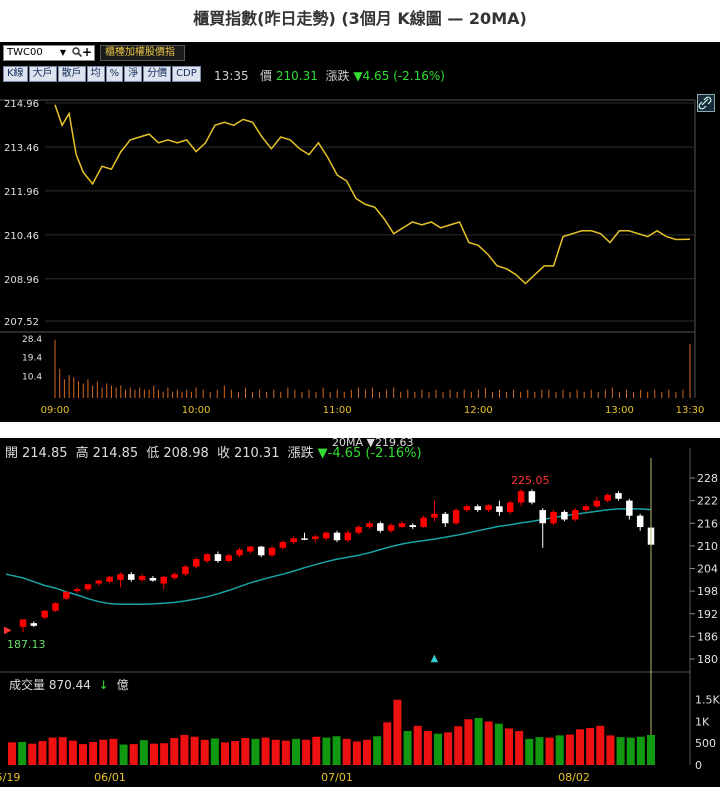 The height and width of the screenshot is (787, 720). What do you see at coordinates (698, 765) in the screenshot?
I see `daily-volume-tick: 0` at bounding box center [698, 765].